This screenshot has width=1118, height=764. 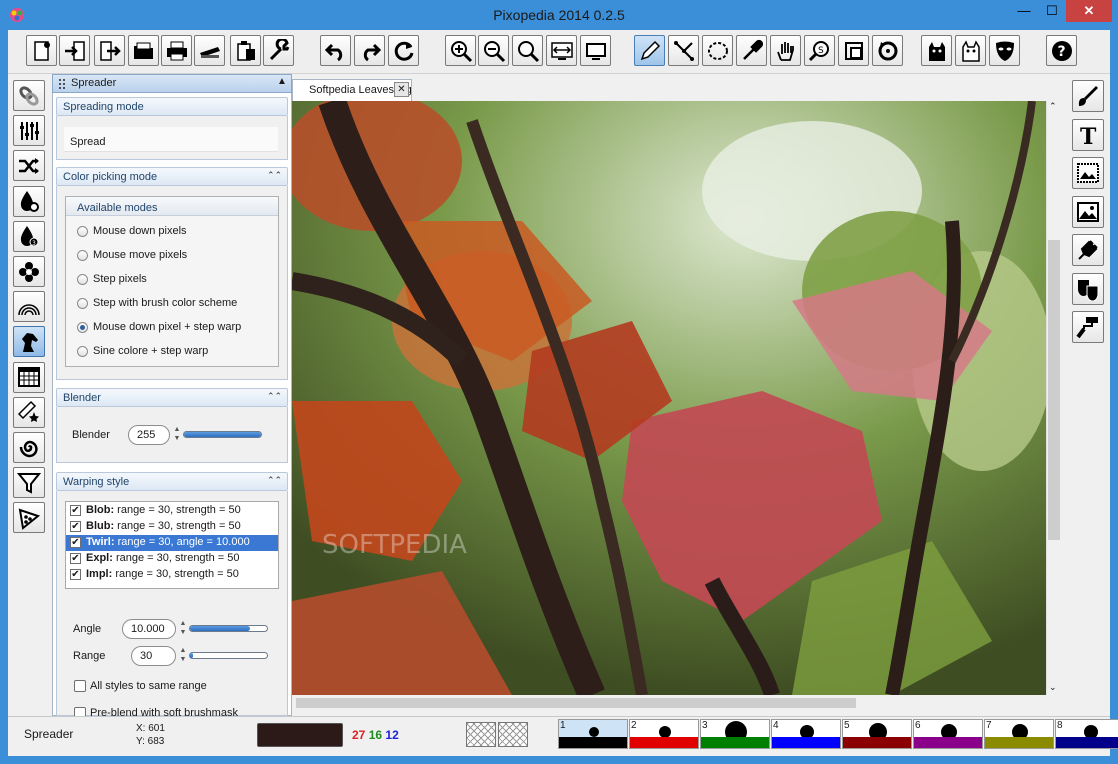 What do you see at coordinates (29, 271) in the screenshot?
I see `flower-button` at bounding box center [29, 271].